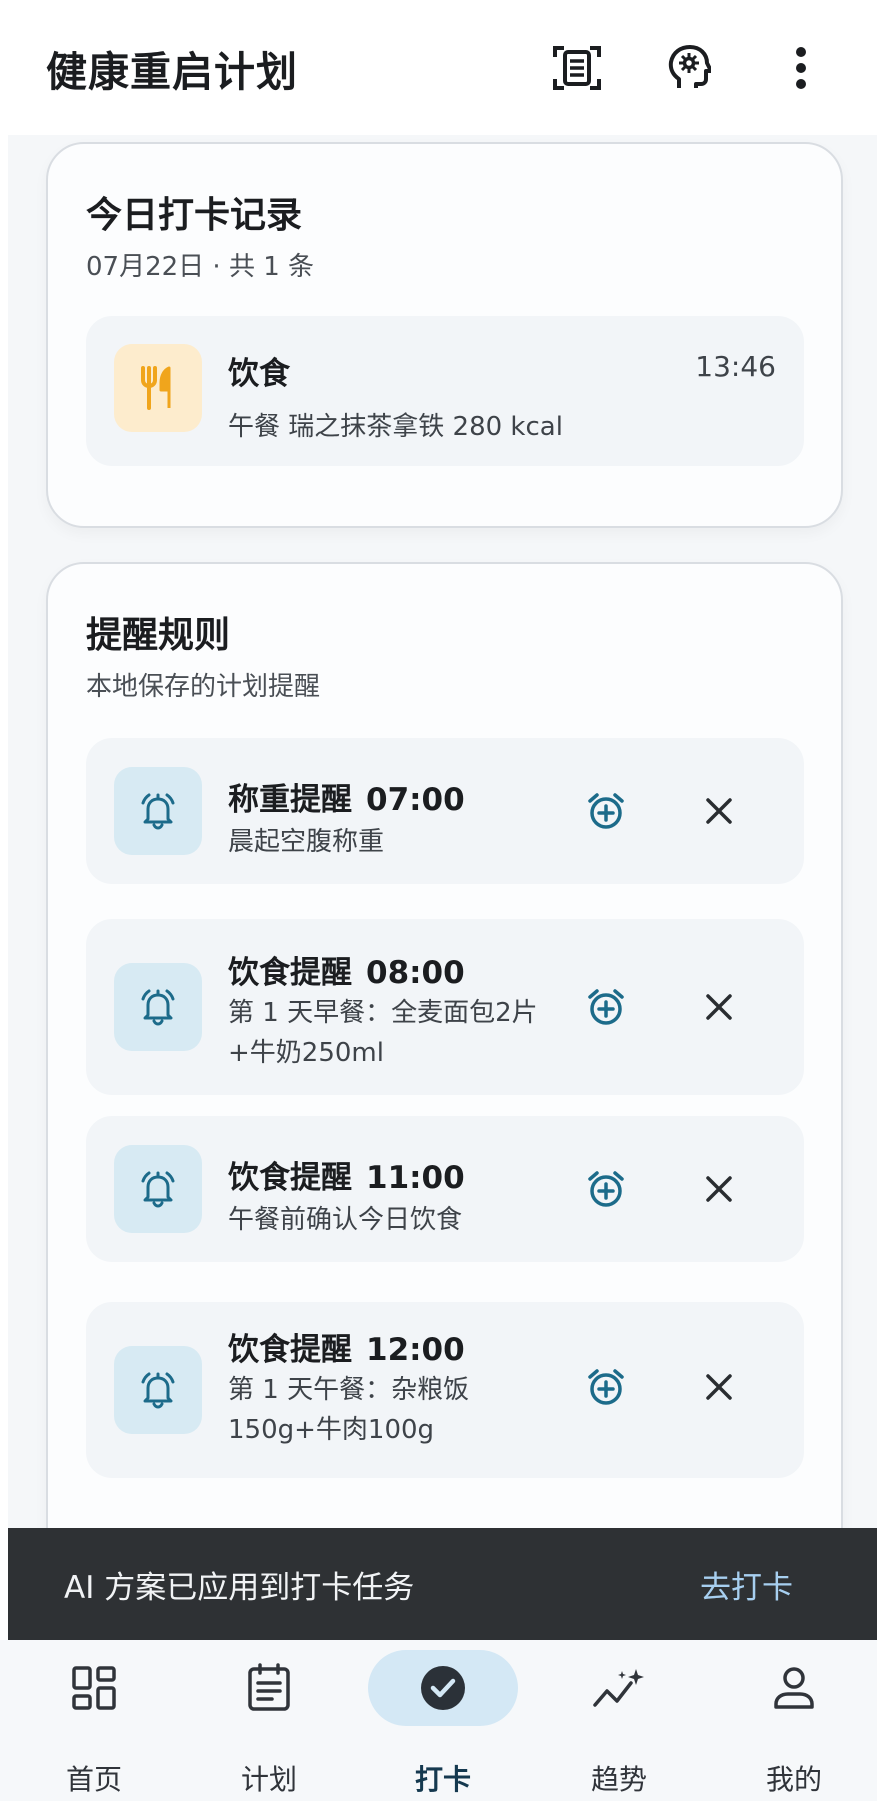  What do you see at coordinates (445, 391) in the screenshot?
I see `record-item: 饮食 午餐 瑞之抹茶拿铁 280 kcal 13:46` at bounding box center [445, 391].